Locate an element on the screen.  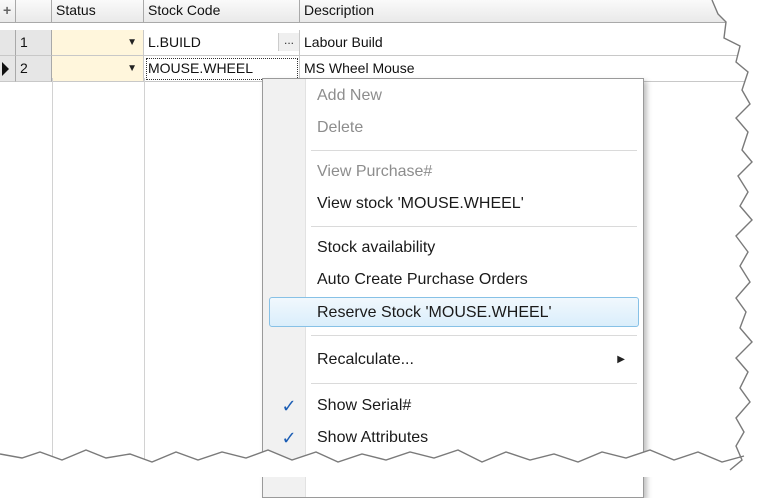
menu-item-auto-create-purchase-orders: Auto Create Purchase Orders is located at coordinates (454, 280).